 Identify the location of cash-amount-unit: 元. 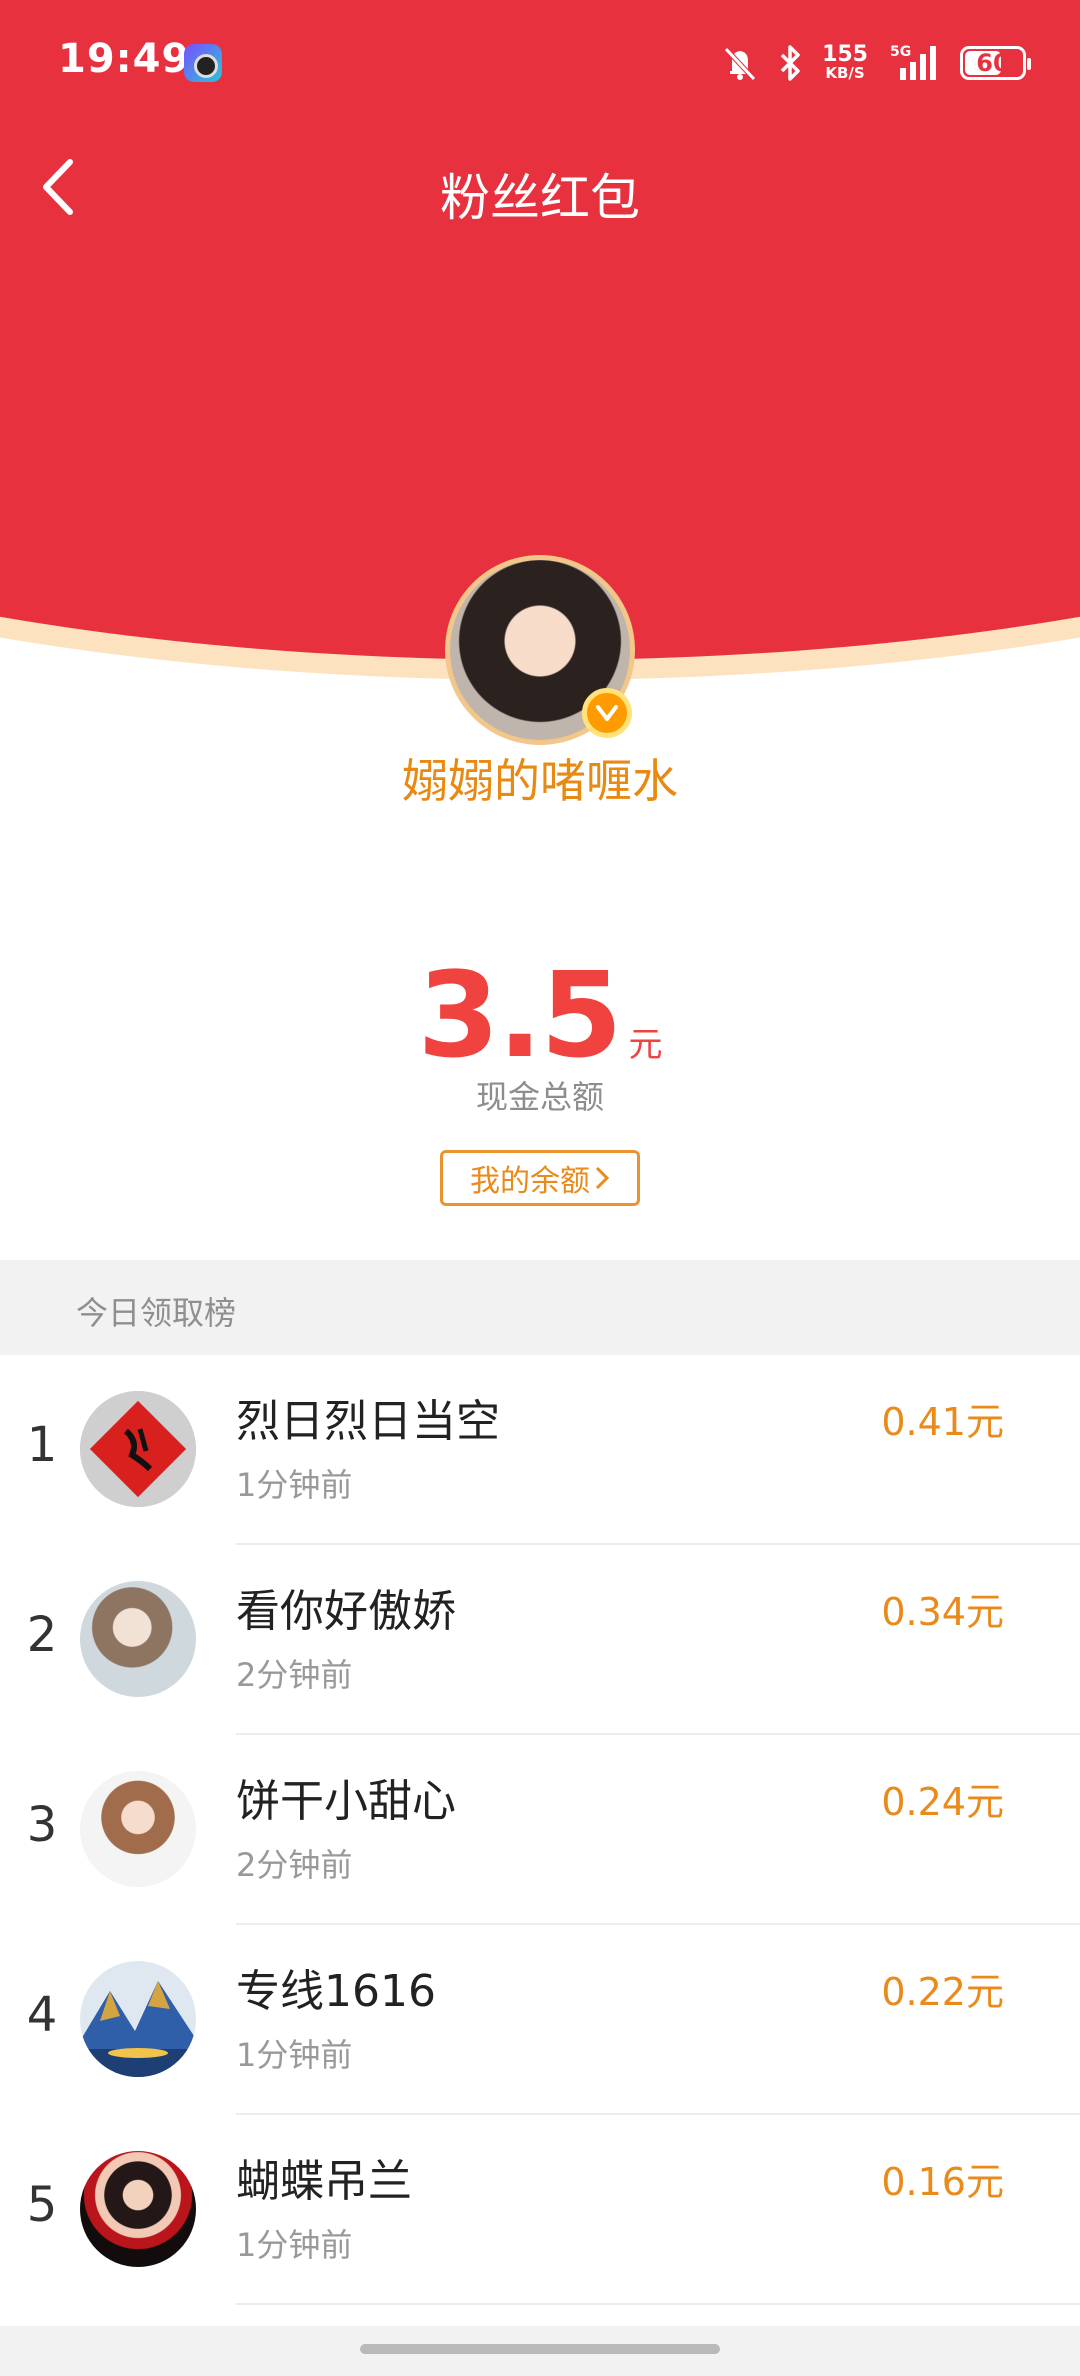
(645, 1045).